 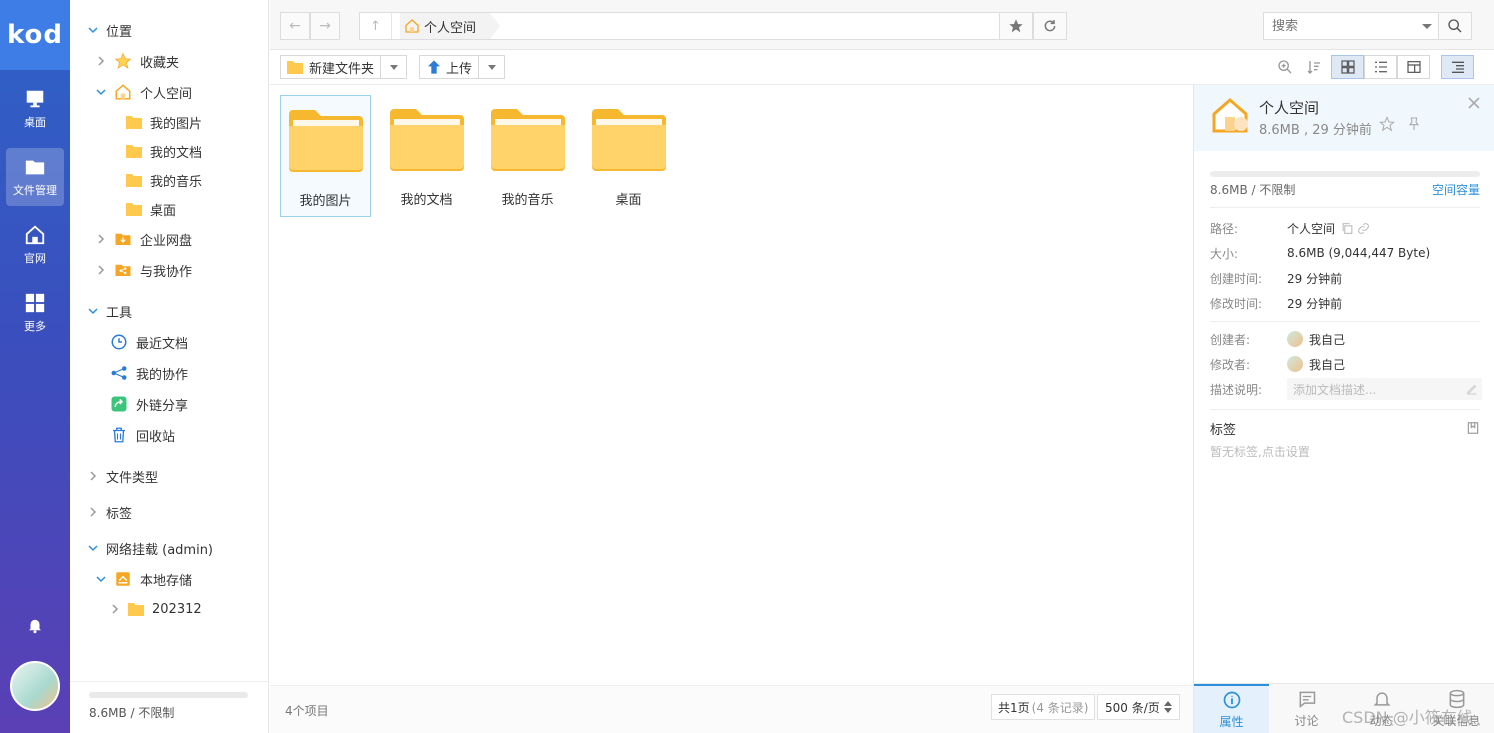 What do you see at coordinates (1016, 26) in the screenshot?
I see `favorite-button` at bounding box center [1016, 26].